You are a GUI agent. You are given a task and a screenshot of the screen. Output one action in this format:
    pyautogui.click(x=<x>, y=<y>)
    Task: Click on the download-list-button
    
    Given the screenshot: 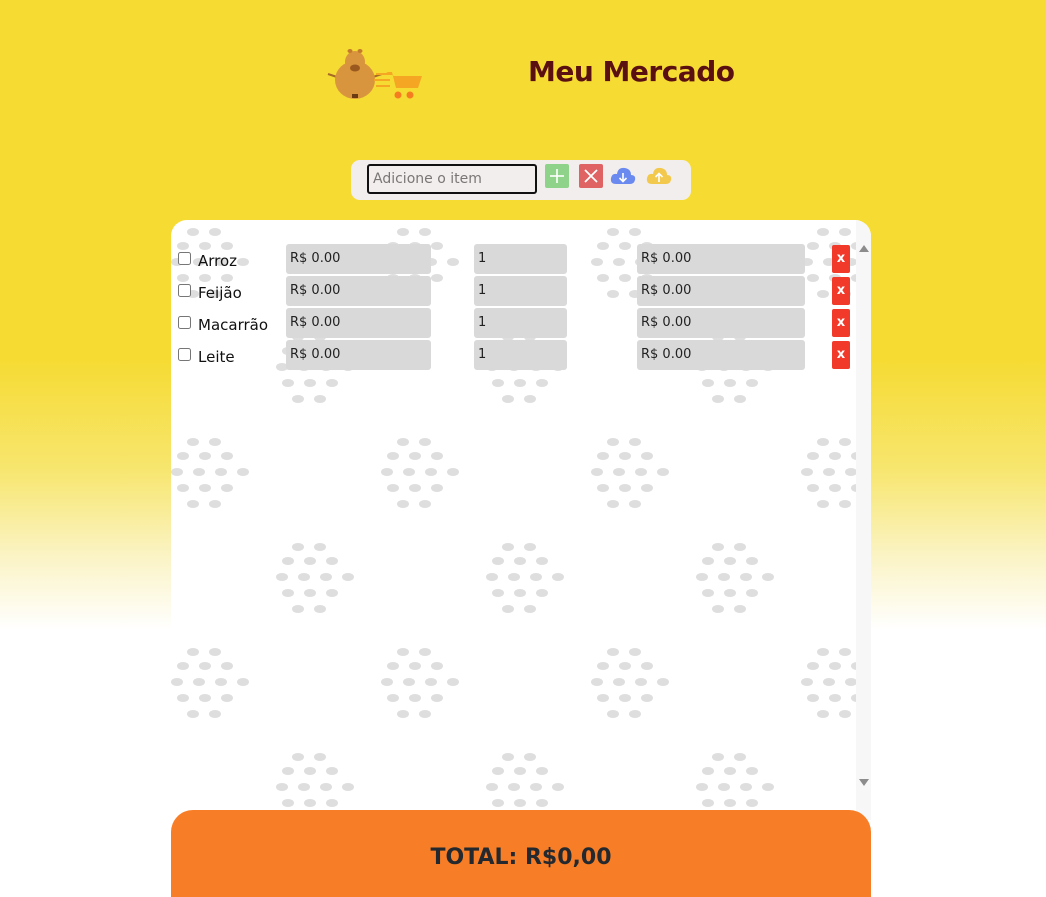 What is the action you would take?
    pyautogui.click(x=623, y=176)
    